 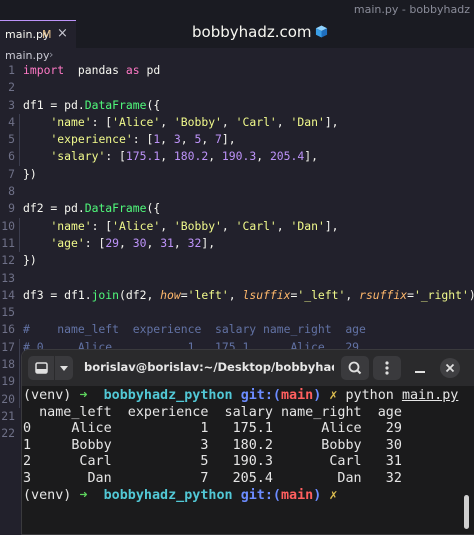 I want to click on code-token: 175.1, so click(x=143, y=156).